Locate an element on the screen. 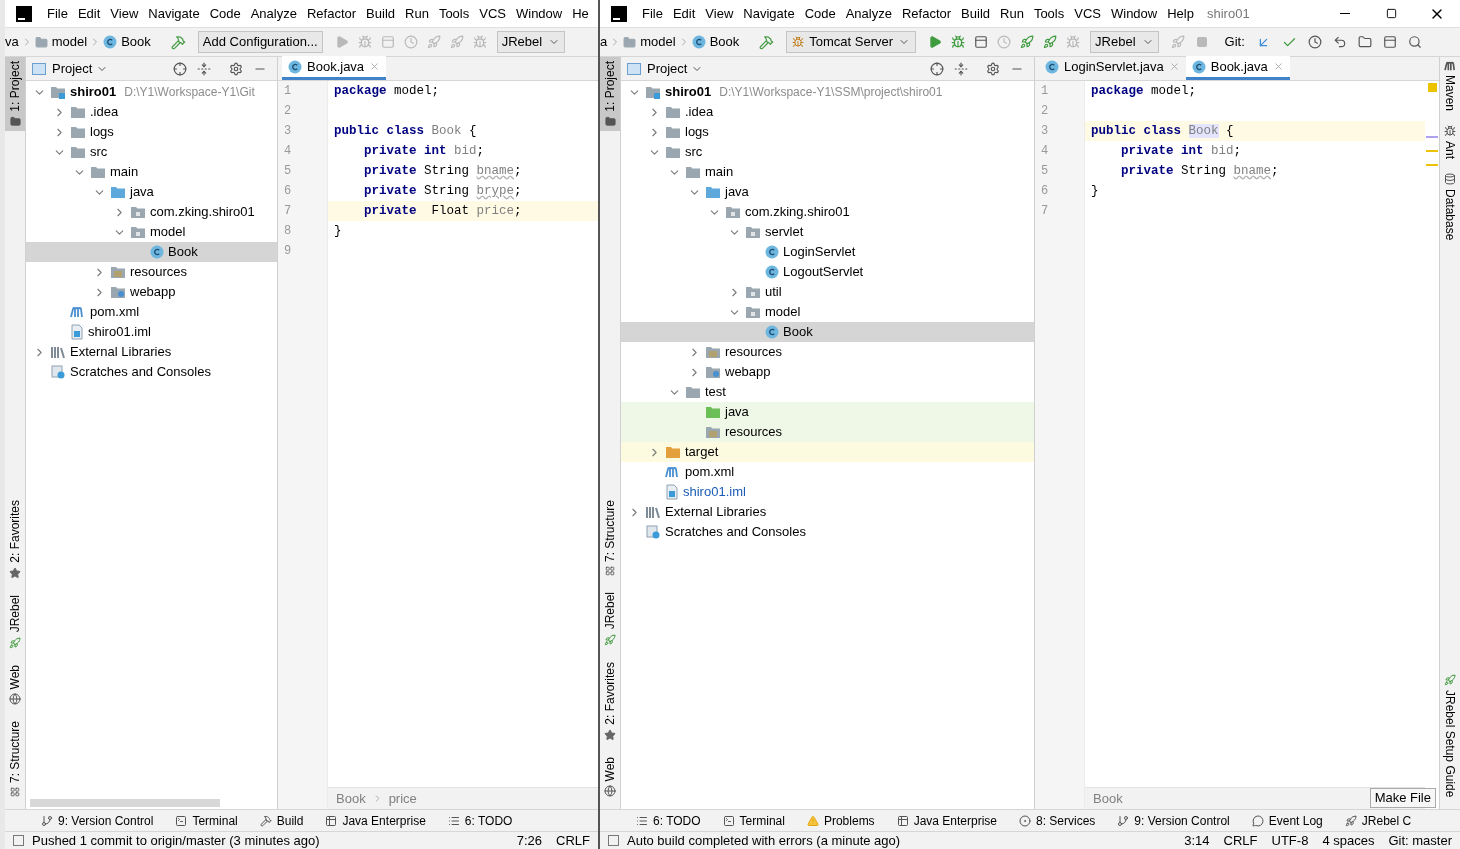  menu-item: Window is located at coordinates (1134, 13).